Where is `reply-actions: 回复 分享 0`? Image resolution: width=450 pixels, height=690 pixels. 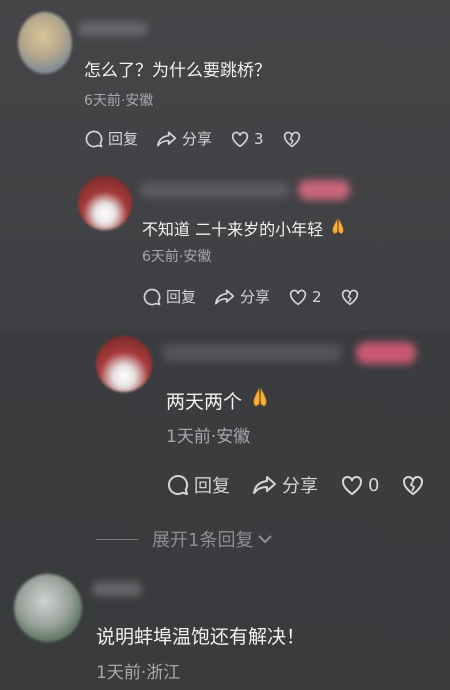 reply-actions: 回复 分享 0 is located at coordinates (304, 485).